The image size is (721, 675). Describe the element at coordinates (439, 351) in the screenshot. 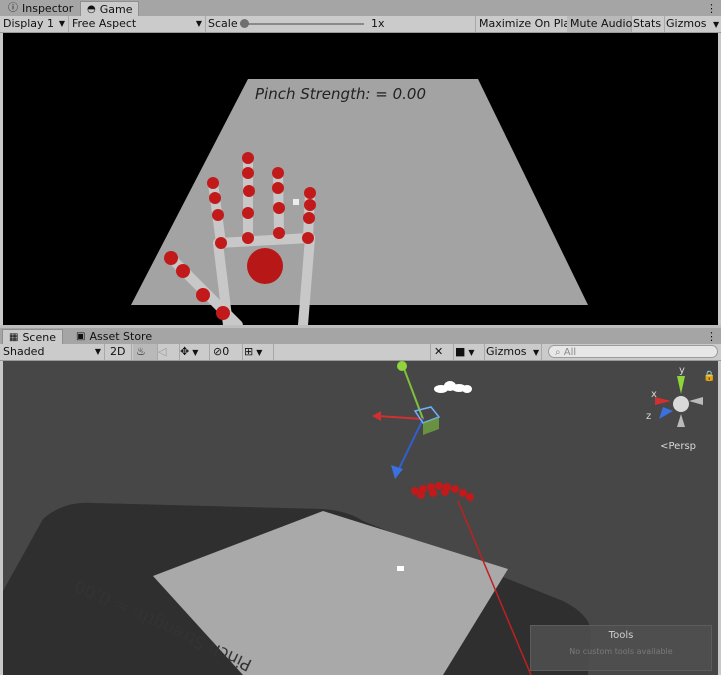

I see `wrench-icon: ✕` at that location.